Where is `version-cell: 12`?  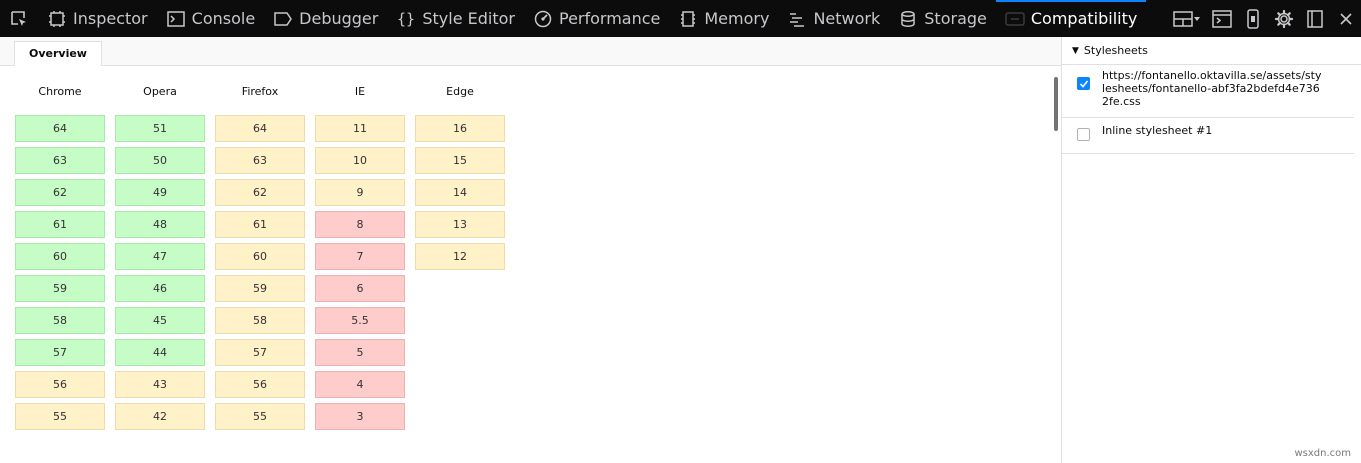 version-cell: 12 is located at coordinates (460, 256).